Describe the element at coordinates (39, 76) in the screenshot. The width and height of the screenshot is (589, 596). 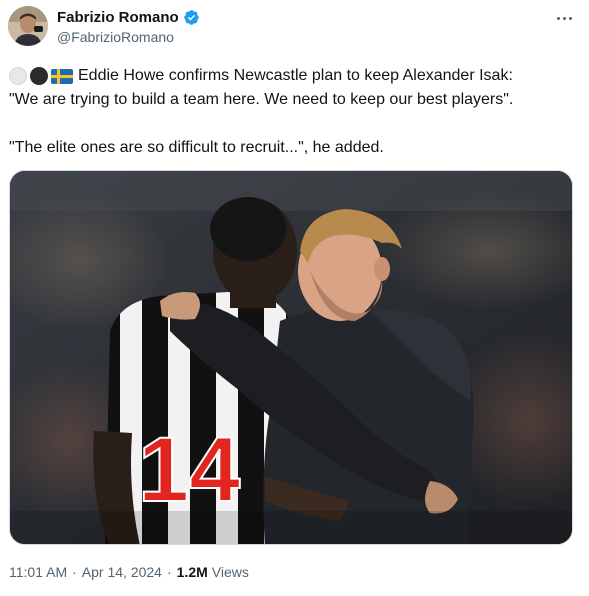
I see `black-circle-icon` at that location.